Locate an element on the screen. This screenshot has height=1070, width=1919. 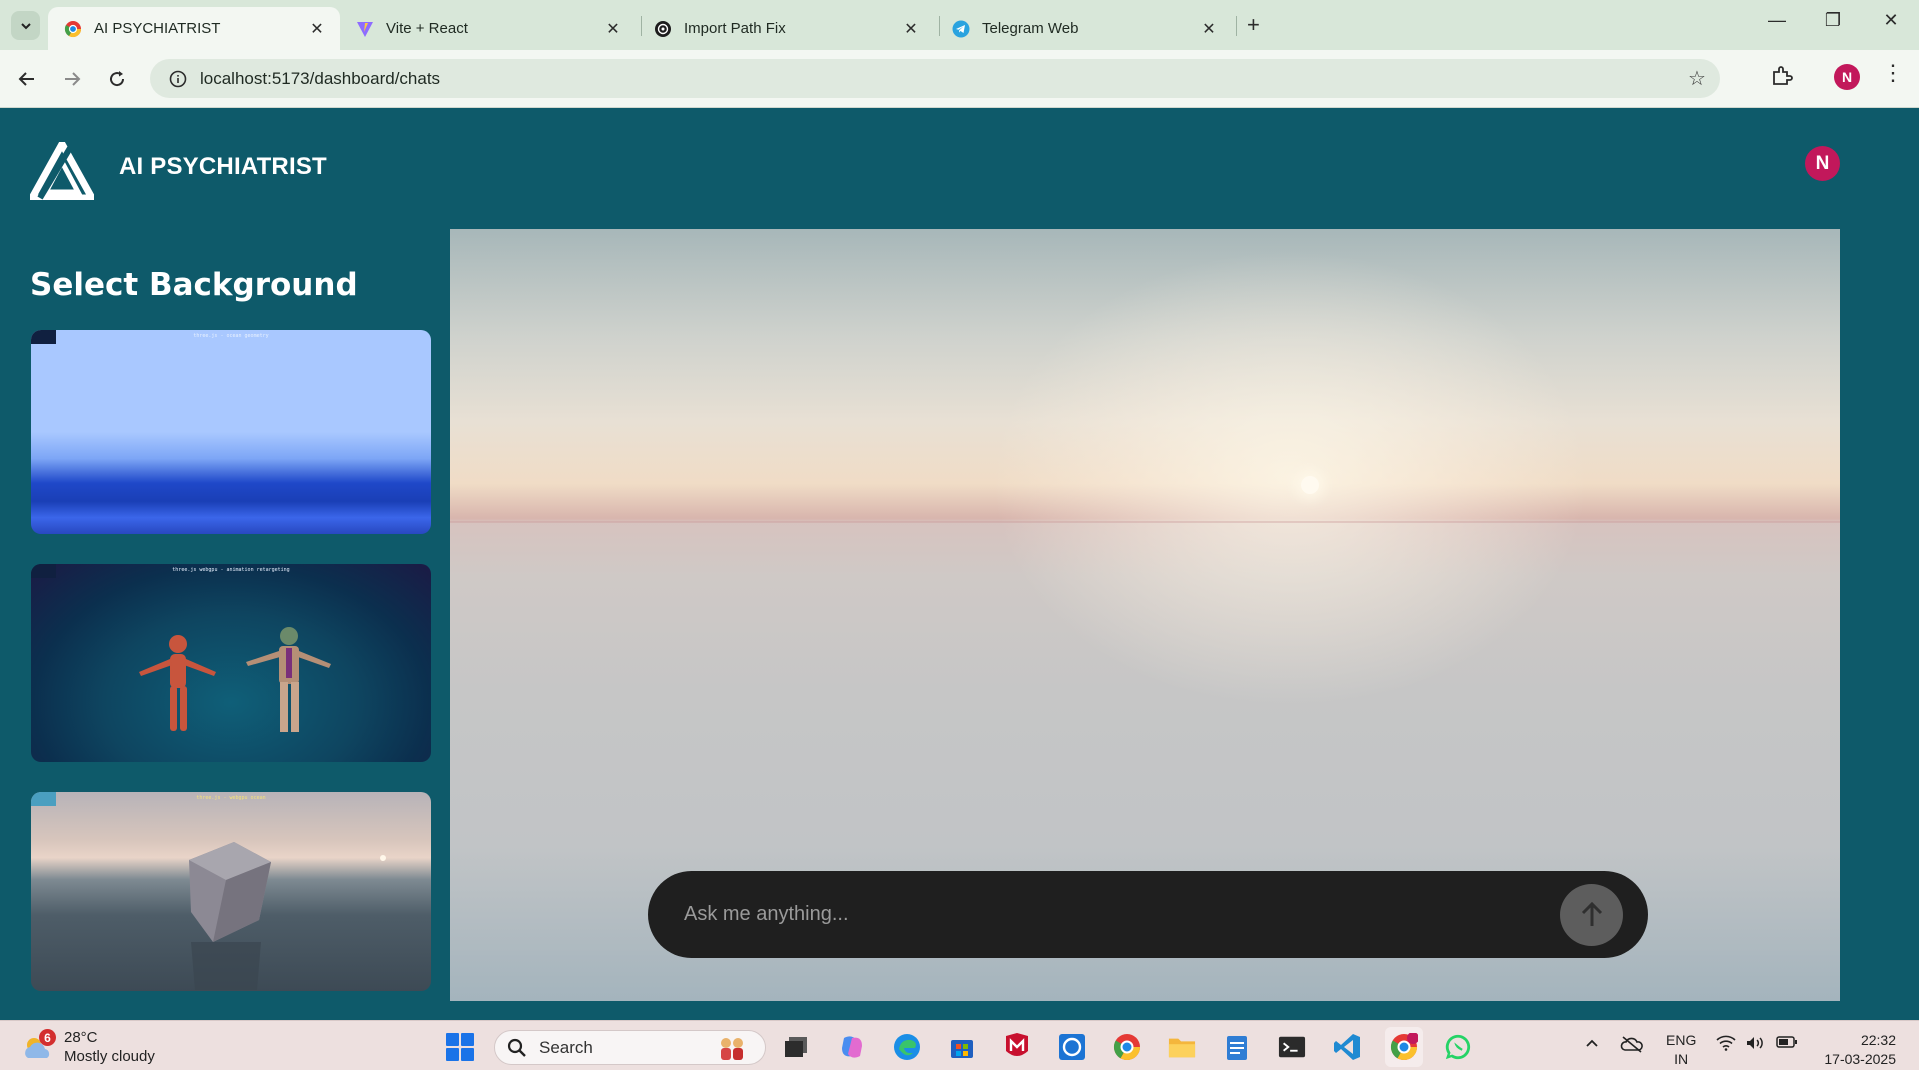
language-code: ENG is located at coordinates (1681, 1040).